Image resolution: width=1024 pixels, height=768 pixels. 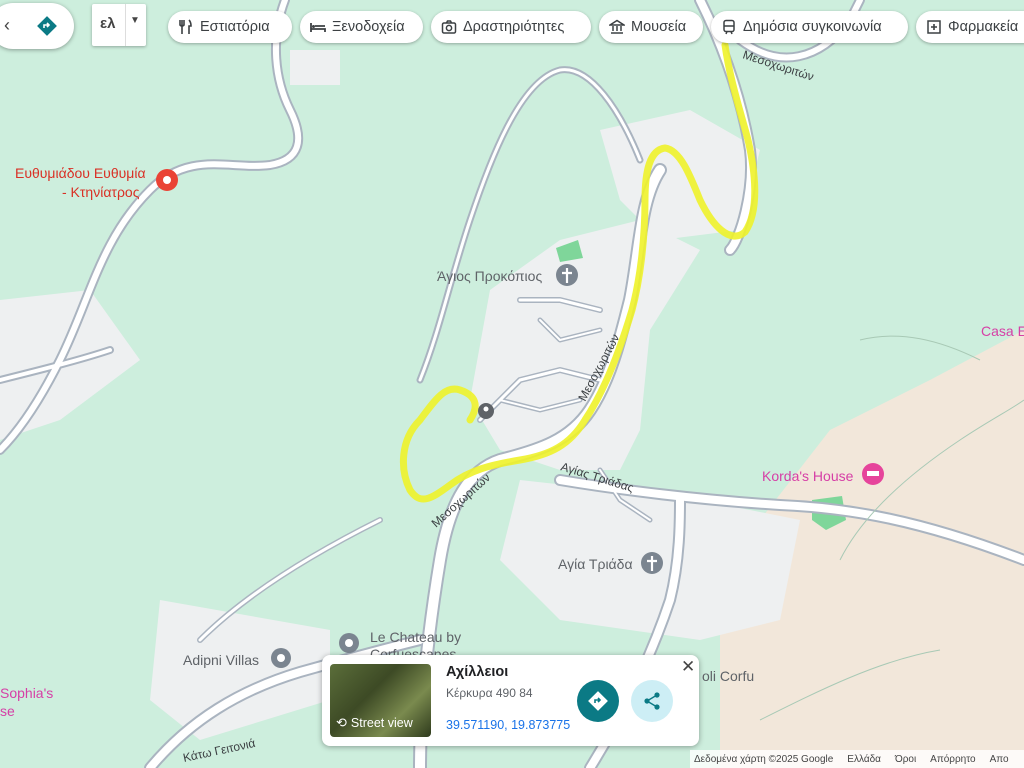 I want to click on hotel-pink-icon, so click(x=873, y=474).